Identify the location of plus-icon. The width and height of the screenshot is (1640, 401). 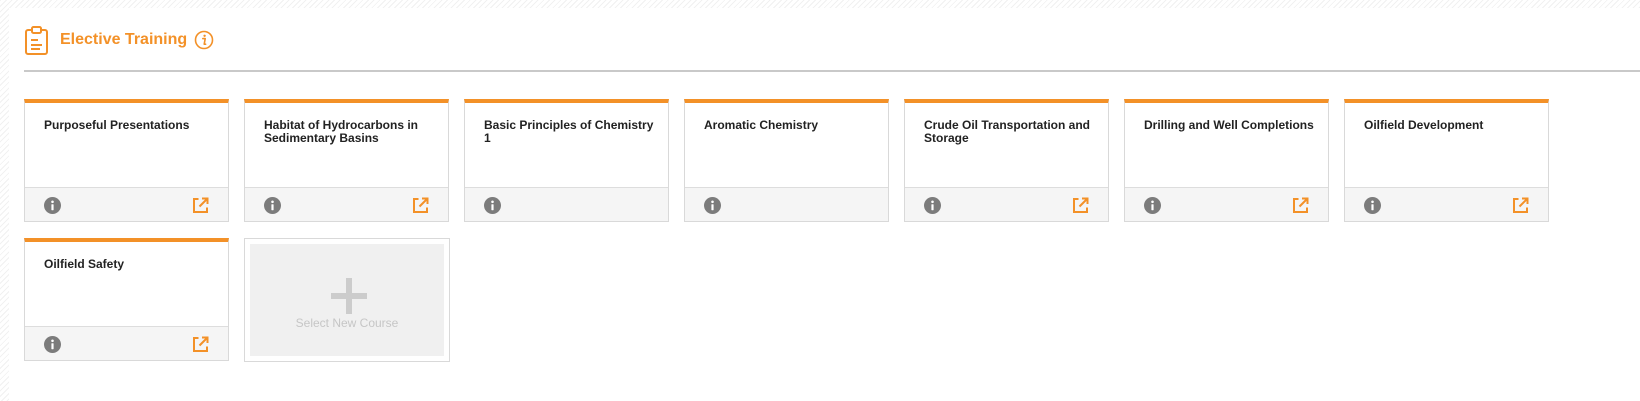
(349, 296).